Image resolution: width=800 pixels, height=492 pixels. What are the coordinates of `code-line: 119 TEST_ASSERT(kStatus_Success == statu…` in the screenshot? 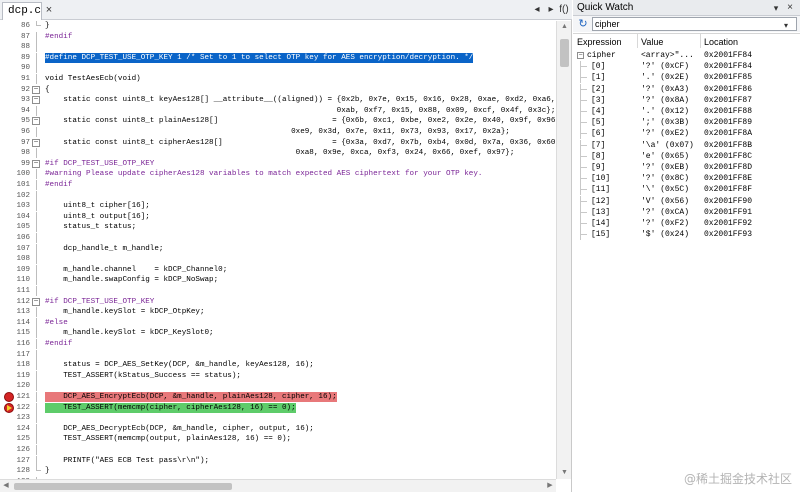 It's located at (278, 375).